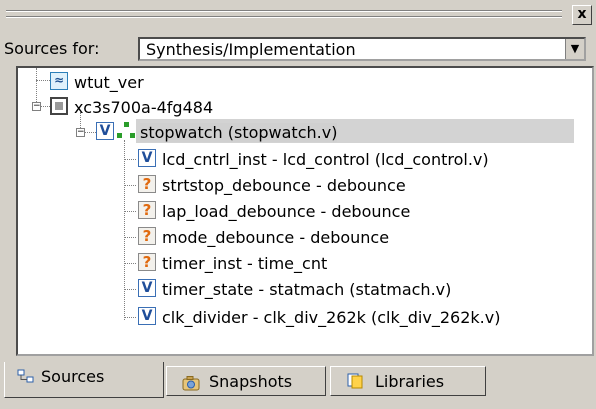 The height and width of the screenshot is (409, 596). I want to click on tab-libraries: Libraries, so click(408, 381).